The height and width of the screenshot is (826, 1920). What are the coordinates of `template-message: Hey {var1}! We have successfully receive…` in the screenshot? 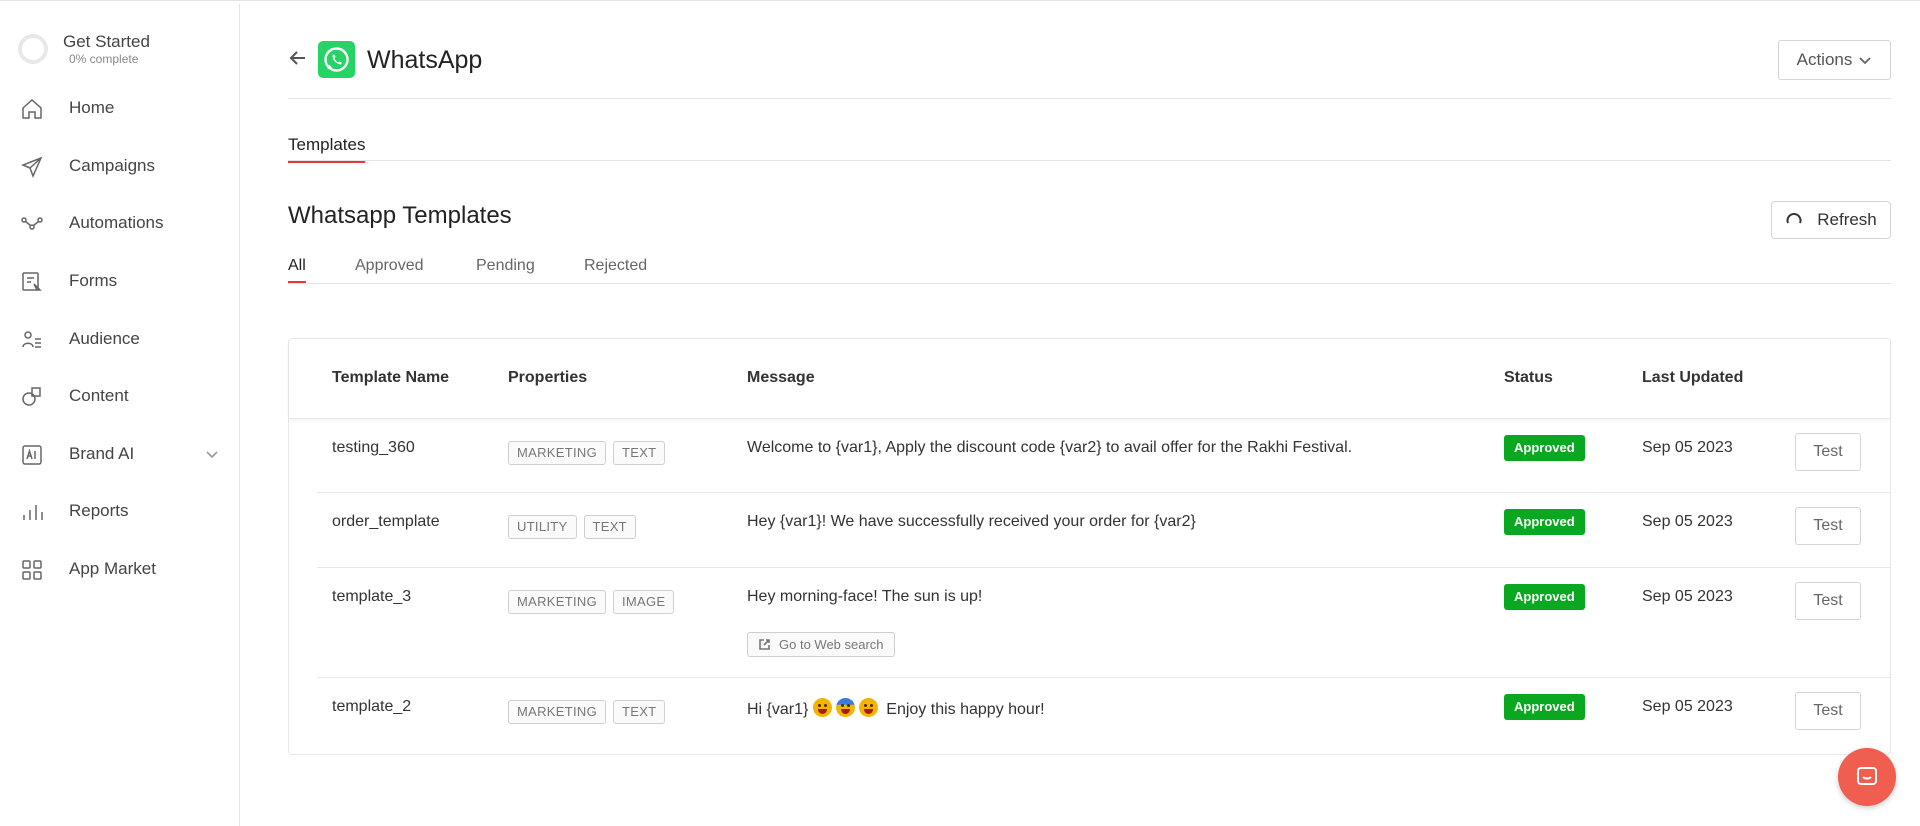 It's located at (971, 521).